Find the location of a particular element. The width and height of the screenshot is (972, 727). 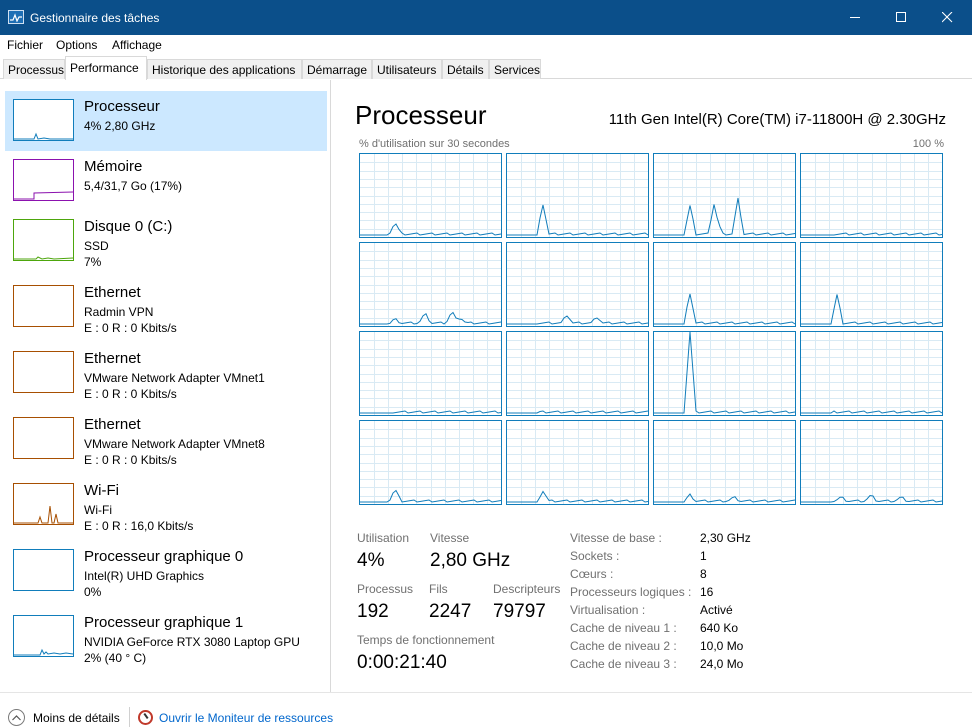

maximize-button is located at coordinates (901, 17).